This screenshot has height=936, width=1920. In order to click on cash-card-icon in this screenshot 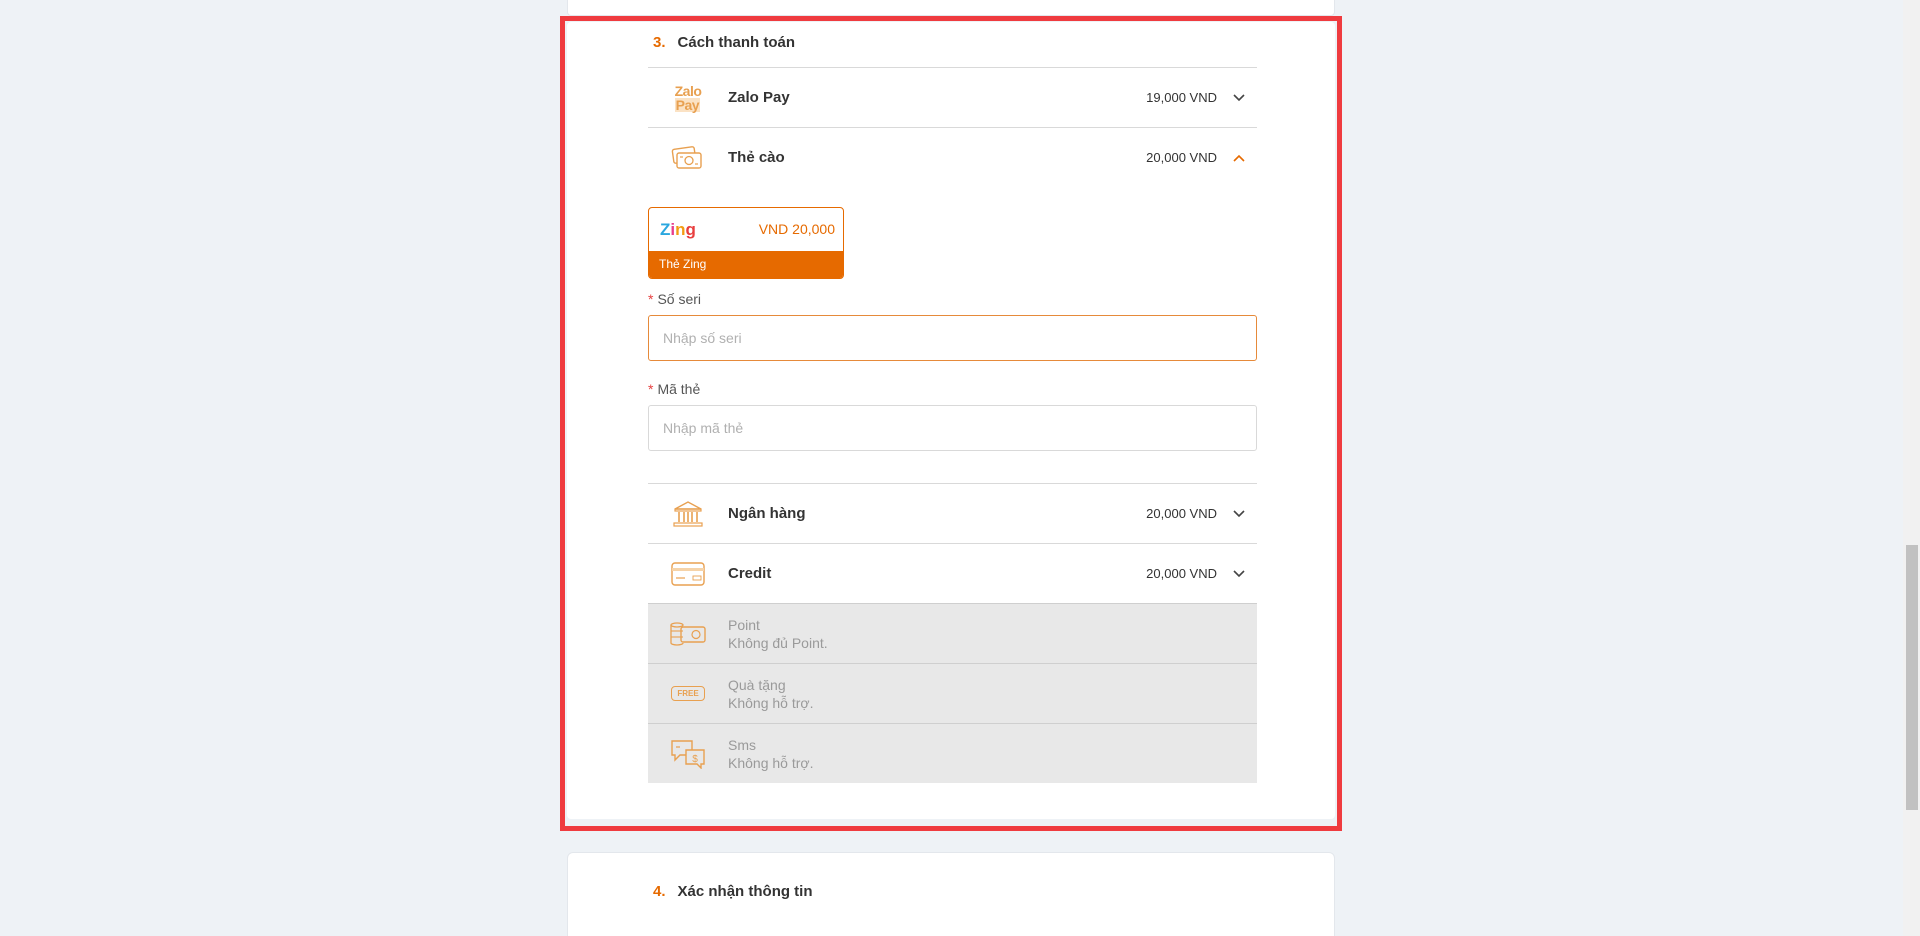, I will do `click(688, 157)`.